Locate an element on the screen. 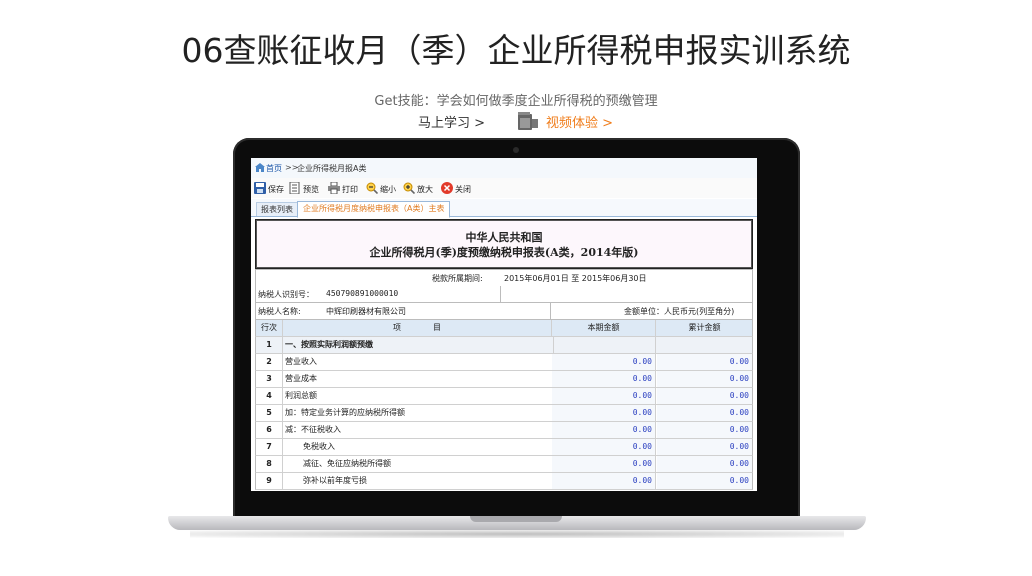 This screenshot has height=576, width=1032. row-no-cell: 9 is located at coordinates (269, 481).